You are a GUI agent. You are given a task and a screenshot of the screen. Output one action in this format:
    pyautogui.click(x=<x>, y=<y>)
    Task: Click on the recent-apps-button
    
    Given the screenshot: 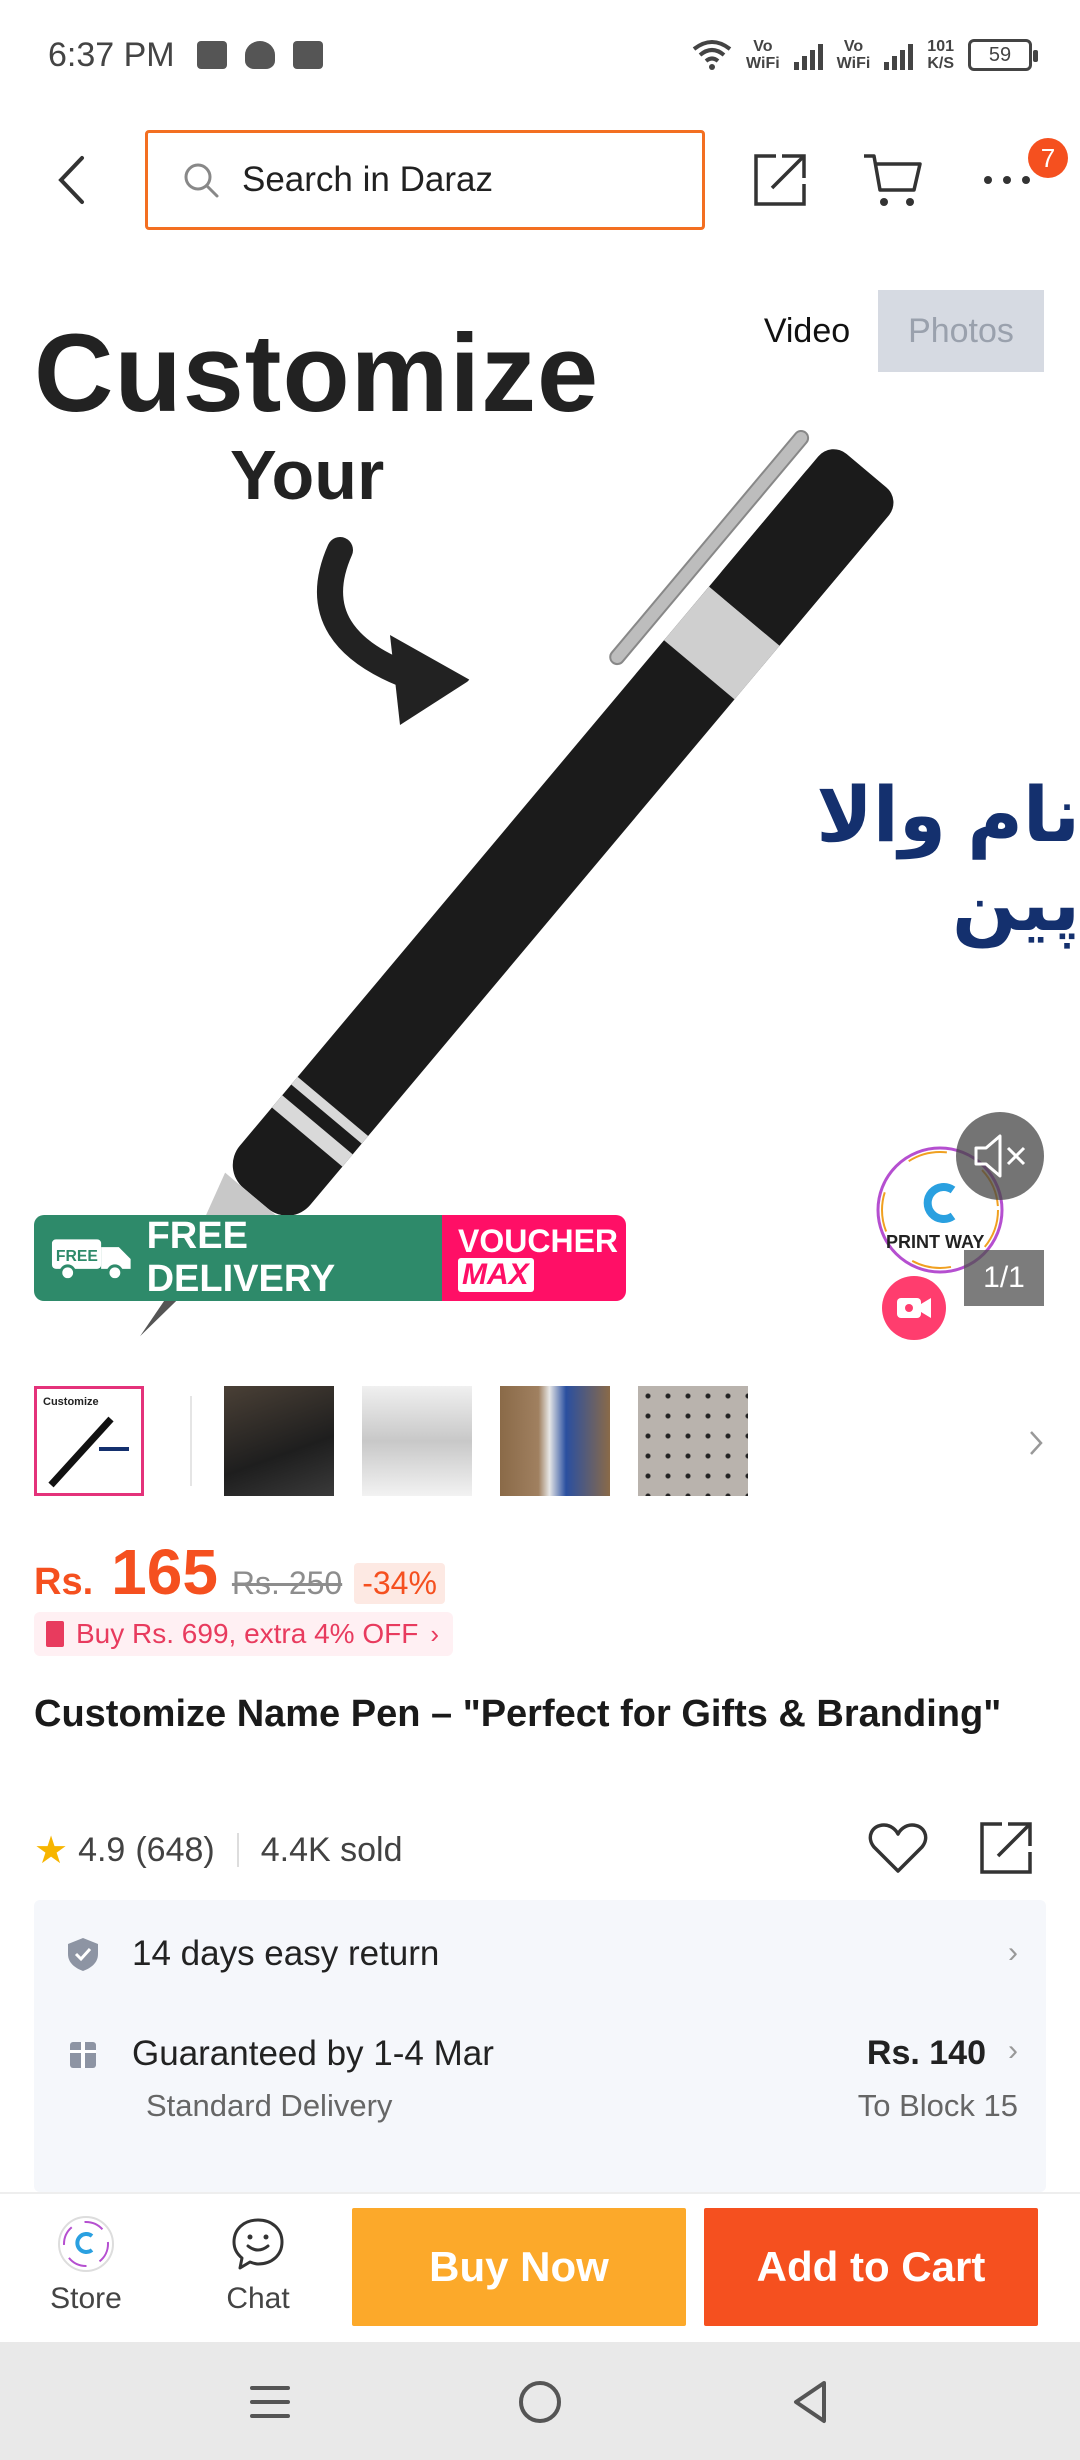 What is the action you would take?
    pyautogui.click(x=270, y=2402)
    